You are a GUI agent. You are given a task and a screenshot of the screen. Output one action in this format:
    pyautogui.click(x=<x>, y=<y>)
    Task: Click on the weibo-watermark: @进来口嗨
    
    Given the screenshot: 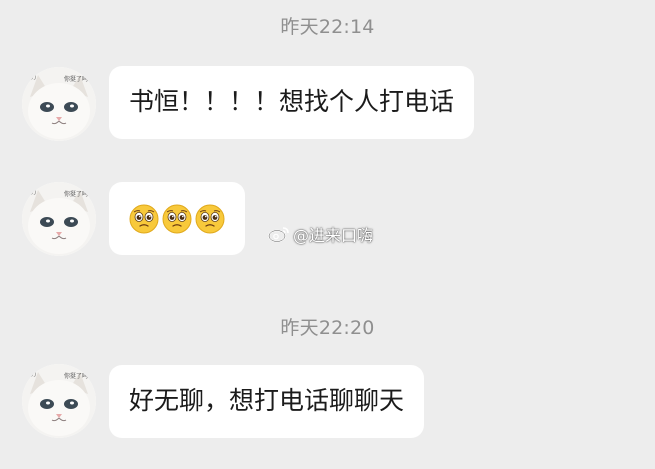 What is the action you would take?
    pyautogui.click(x=320, y=234)
    